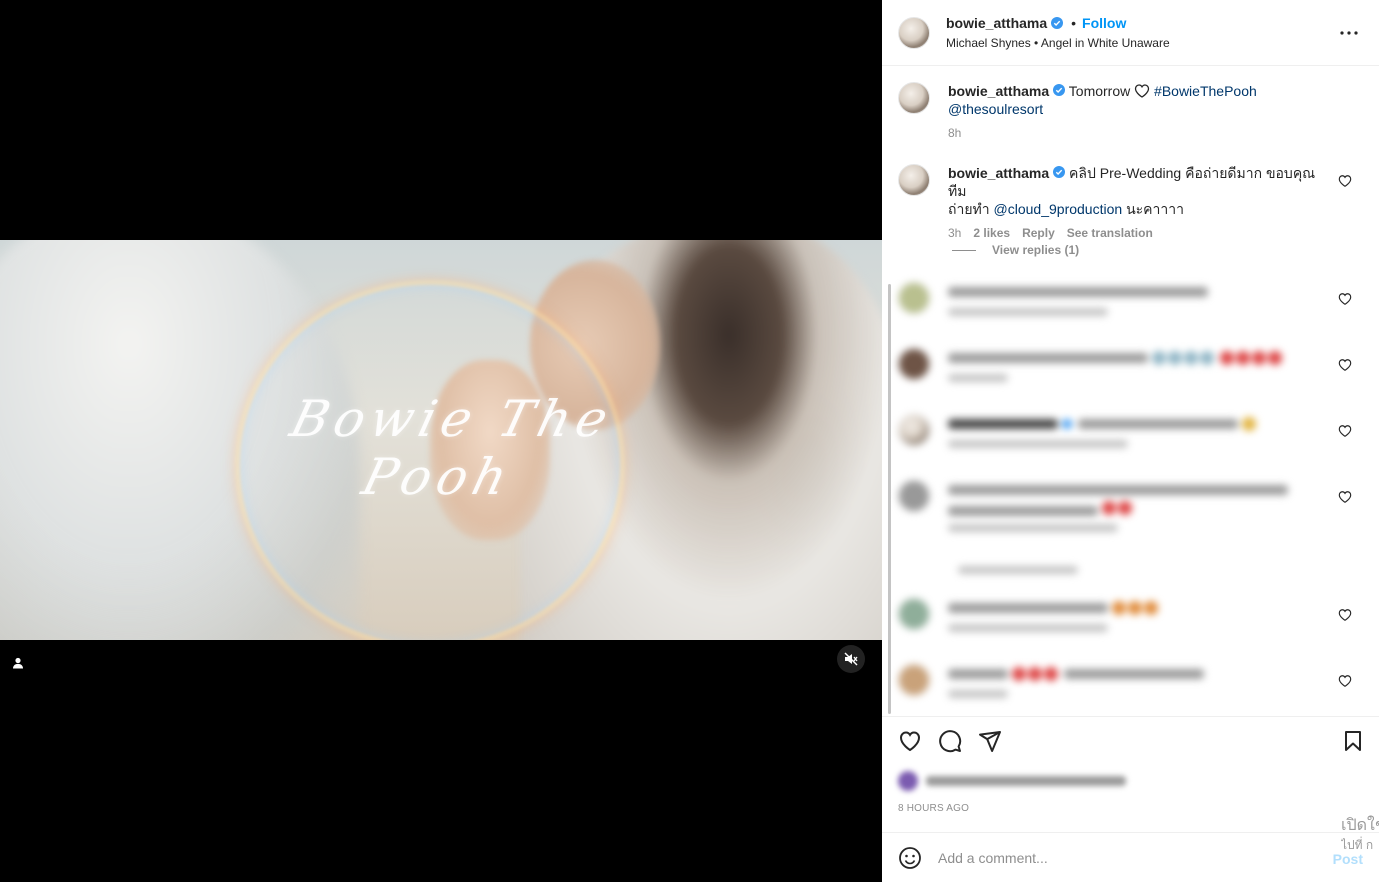 The image size is (1379, 882). I want to click on os-activation-watermark: เปิดใช ไปที่ ก, so click(1360, 833).